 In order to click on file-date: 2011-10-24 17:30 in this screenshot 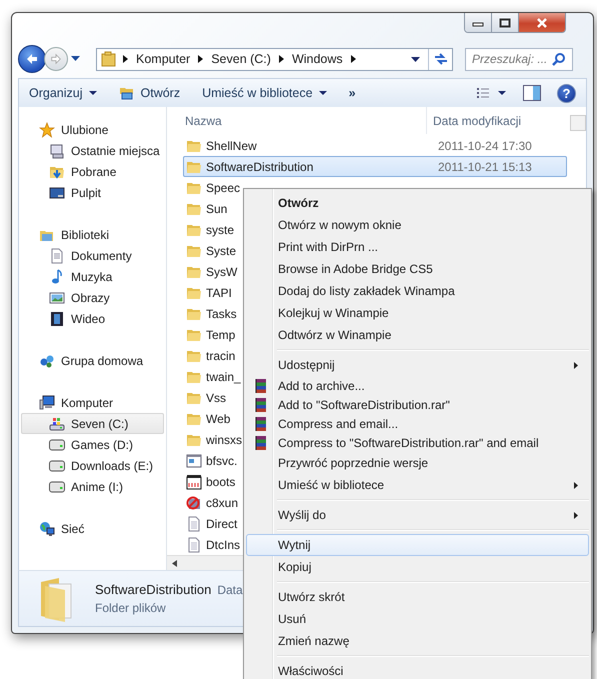, I will do `click(485, 145)`.